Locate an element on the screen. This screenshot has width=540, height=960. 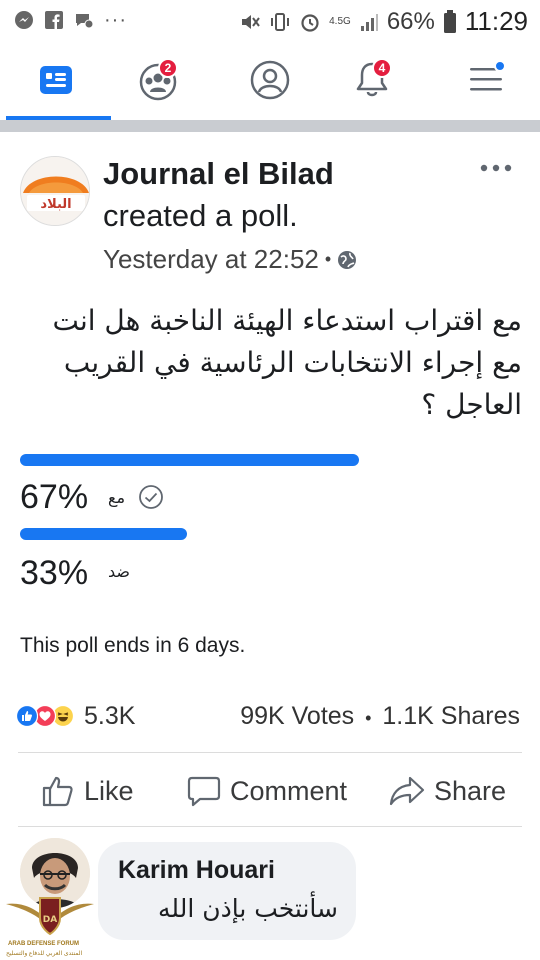
profile-icon is located at coordinates (270, 80).